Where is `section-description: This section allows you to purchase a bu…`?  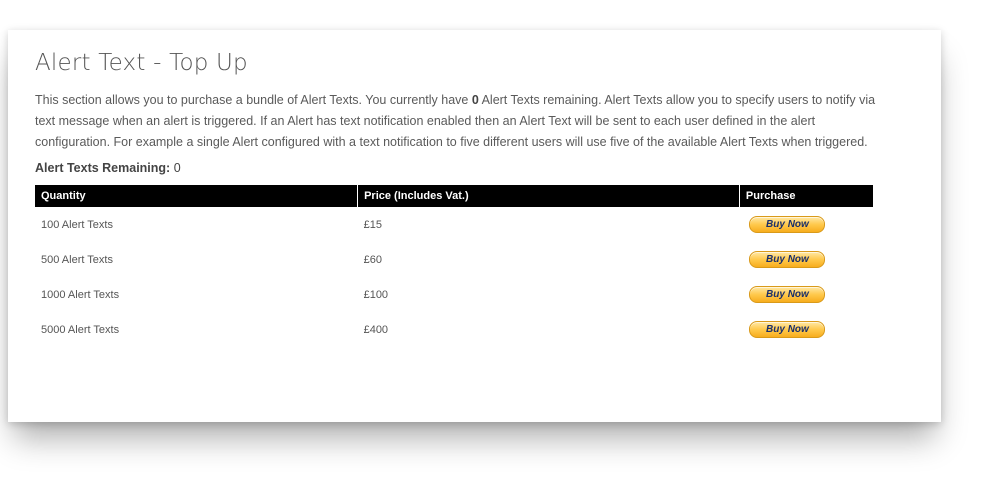 section-description: This section allows you to purchase a bu… is located at coordinates (460, 121).